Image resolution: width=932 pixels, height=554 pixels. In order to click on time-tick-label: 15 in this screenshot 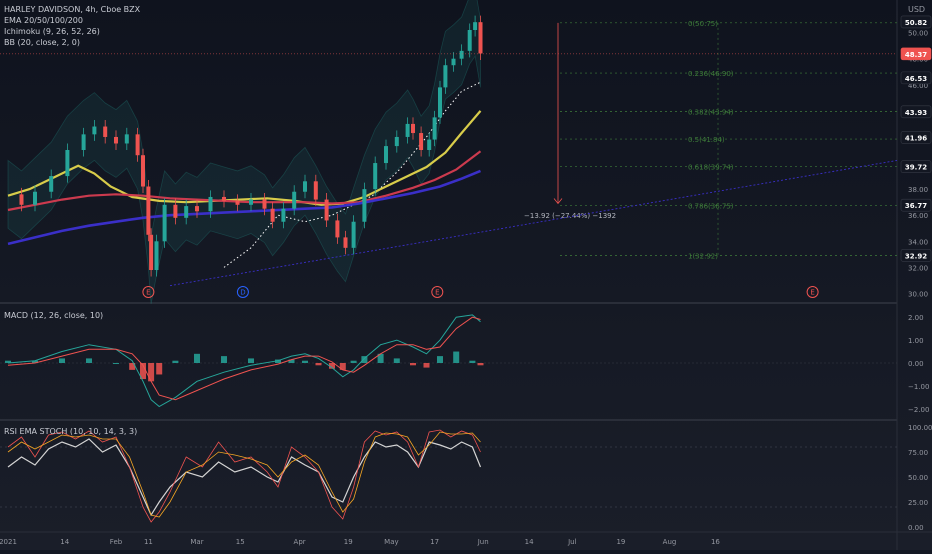, I will do `click(240, 542)`.